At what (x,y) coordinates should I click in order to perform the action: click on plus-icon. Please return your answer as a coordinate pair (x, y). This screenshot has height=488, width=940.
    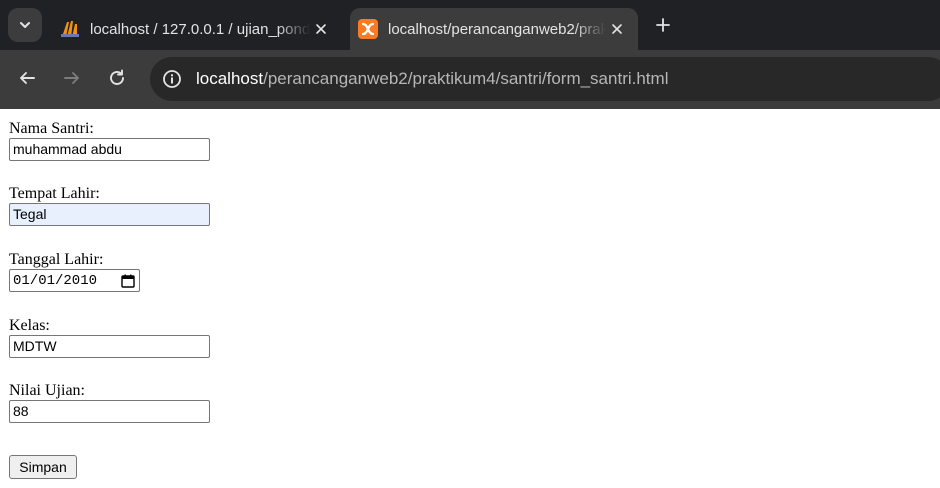
    Looking at the image, I should click on (663, 25).